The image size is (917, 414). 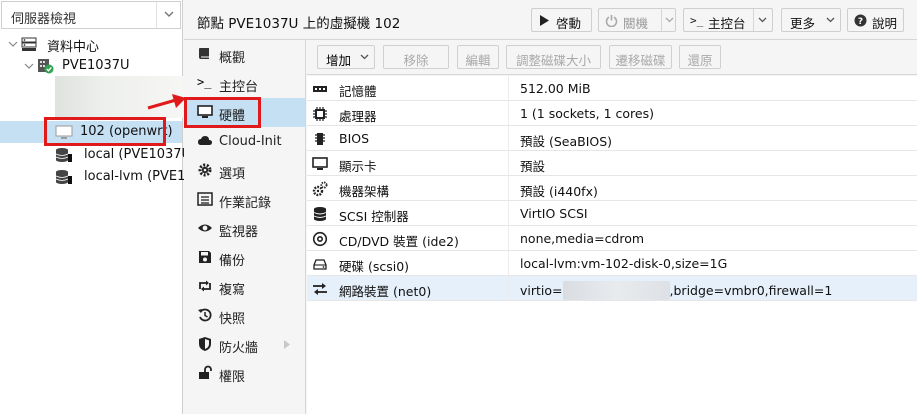 What do you see at coordinates (374, 216) in the screenshot?
I see `hardware-key: SCSI 控制器` at bounding box center [374, 216].